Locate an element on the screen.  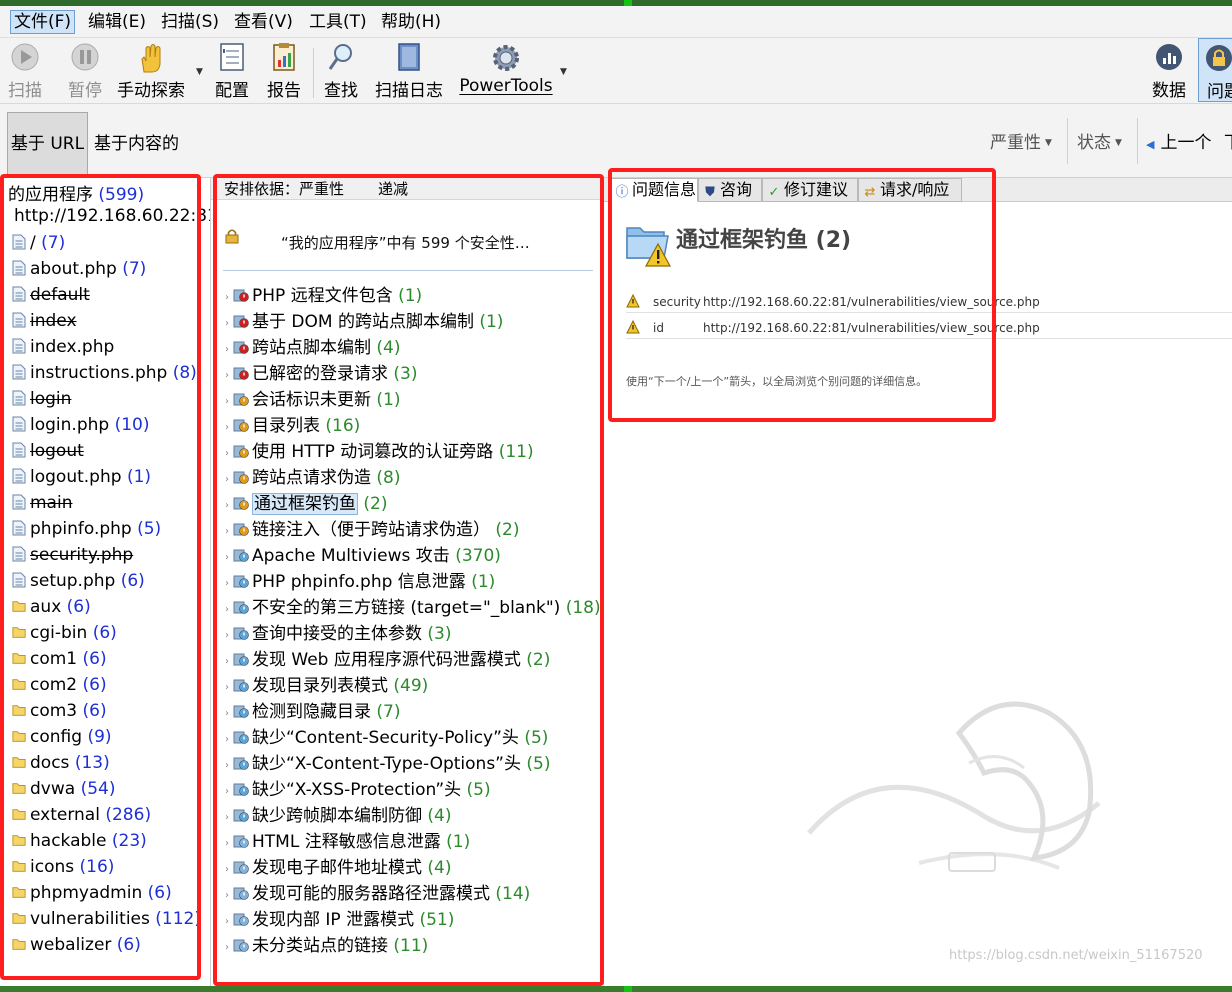
issue-item: › 链接注入（便于跨站请求伪造） (2) is located at coordinates (372, 530).